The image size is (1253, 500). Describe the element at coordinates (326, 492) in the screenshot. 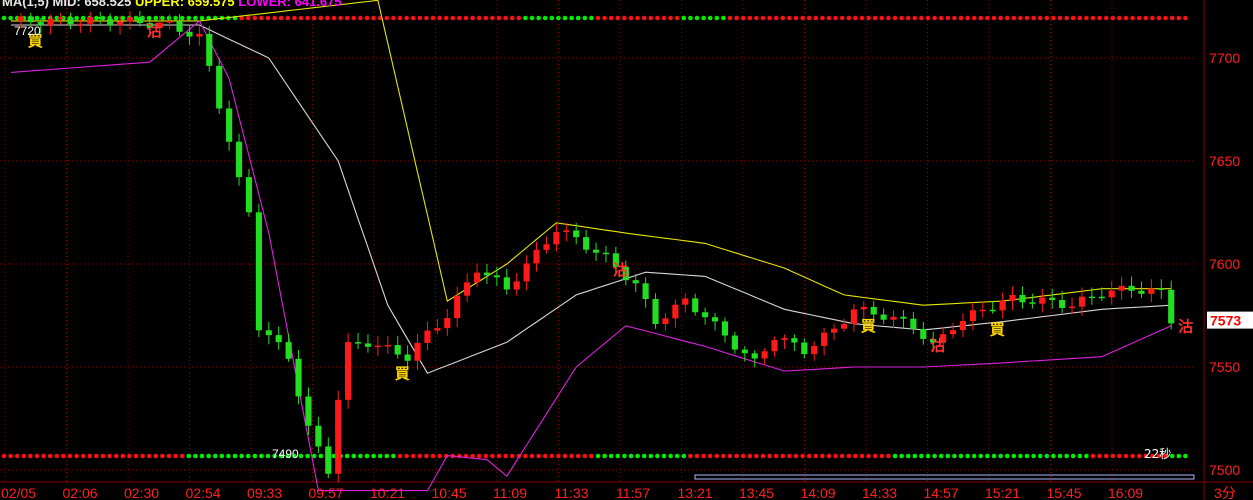

I see `time-tick-label: 09:57` at that location.